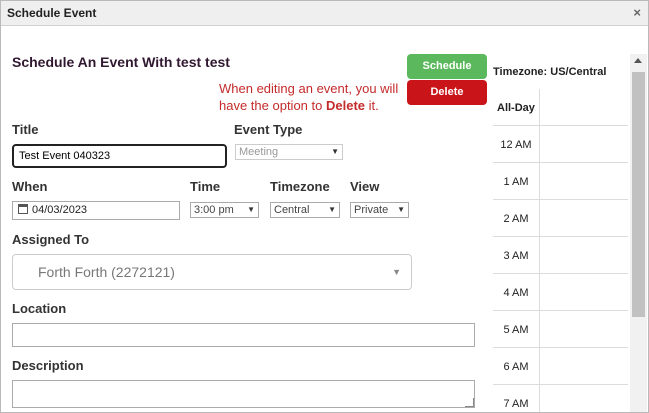 Image resolution: width=649 pixels, height=413 pixels. Describe the element at coordinates (516, 182) in the screenshot. I see `calendar-hour-label: 1 AM` at that location.